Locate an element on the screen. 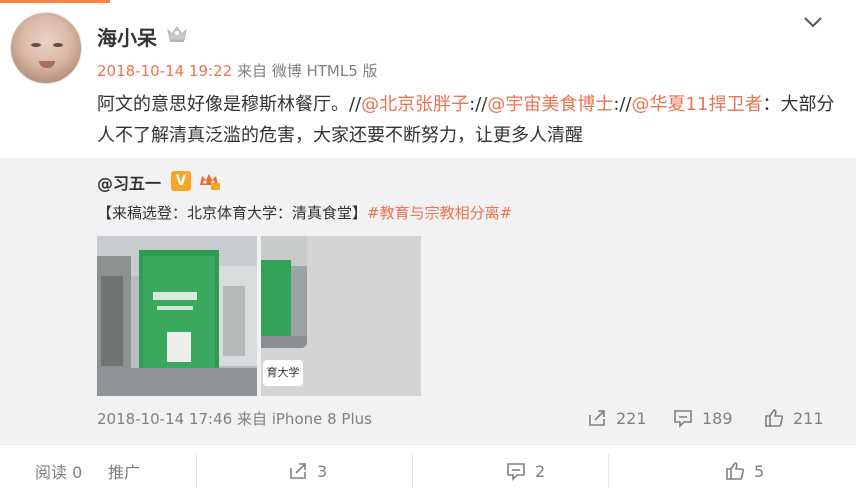 The height and width of the screenshot is (500, 856). repost-comment-button: 189 is located at coordinates (702, 418).